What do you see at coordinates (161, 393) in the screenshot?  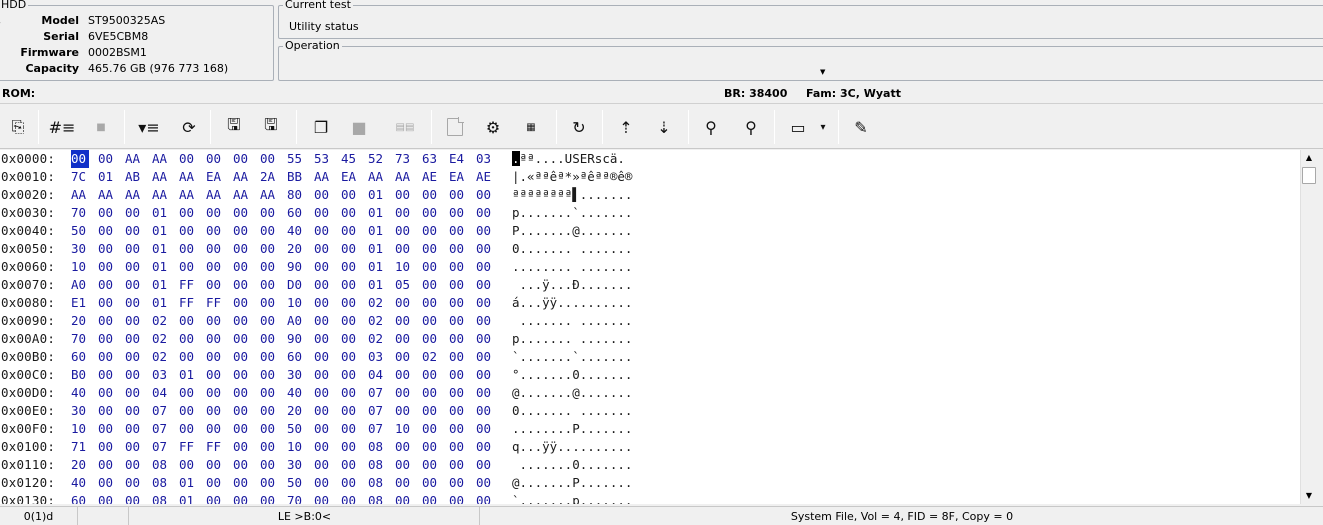 I see `hex-byte: 04` at bounding box center [161, 393].